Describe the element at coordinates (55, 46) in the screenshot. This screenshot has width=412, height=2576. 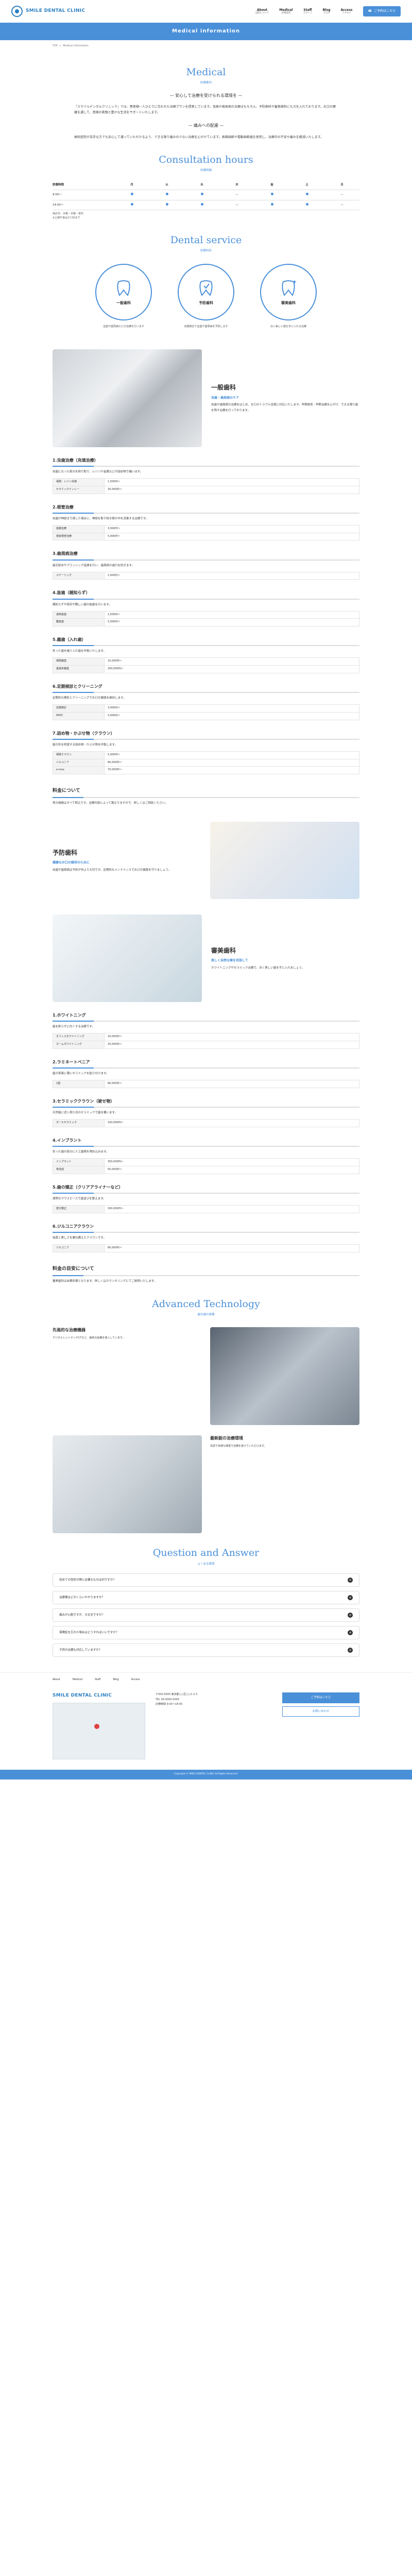
I see `breadcrumb-home: TOP` at that location.